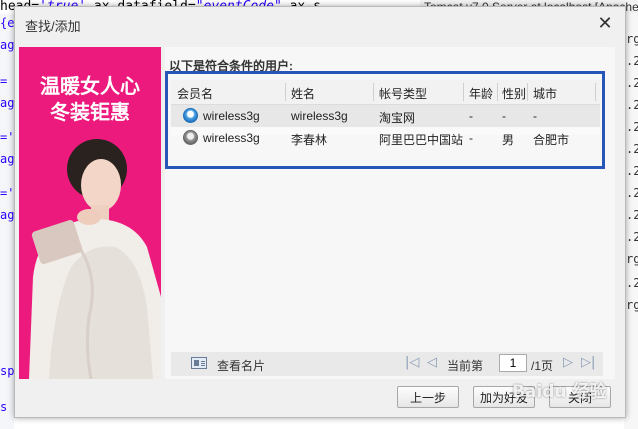 The height and width of the screenshot is (429, 638). I want to click on prev-page-icon: ◁, so click(432, 362).